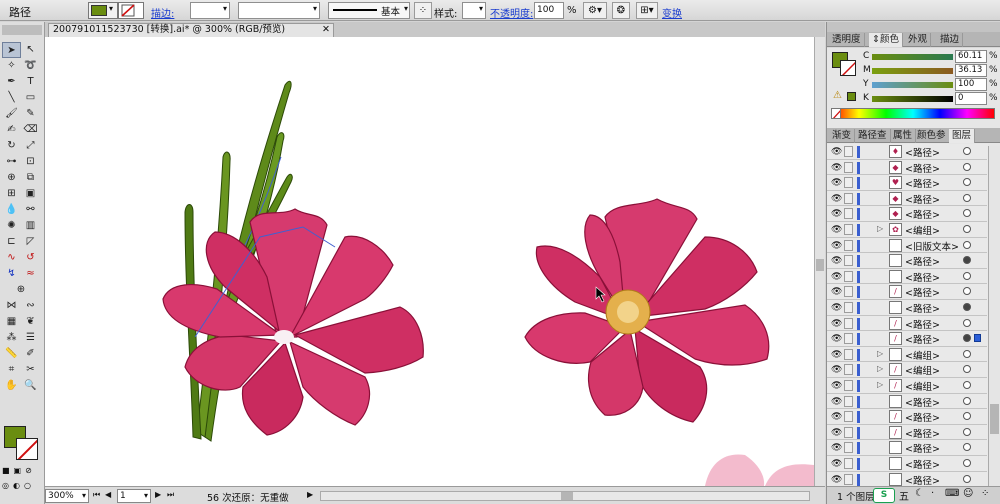  What do you see at coordinates (103, 10) in the screenshot?
I see `fill-swatch: ▾` at bounding box center [103, 10].